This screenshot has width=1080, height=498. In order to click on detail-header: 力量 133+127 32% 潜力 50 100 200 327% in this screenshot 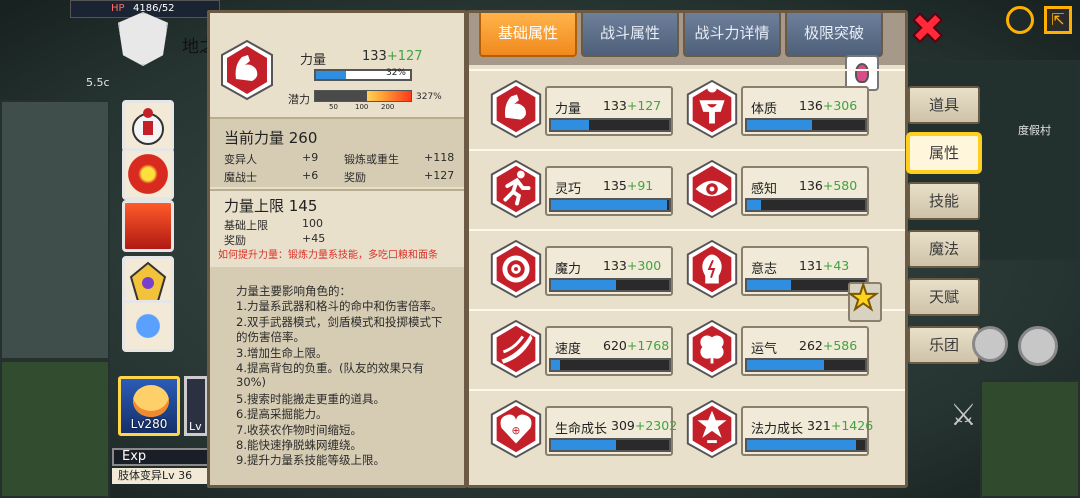, I will do `click(337, 64)`.